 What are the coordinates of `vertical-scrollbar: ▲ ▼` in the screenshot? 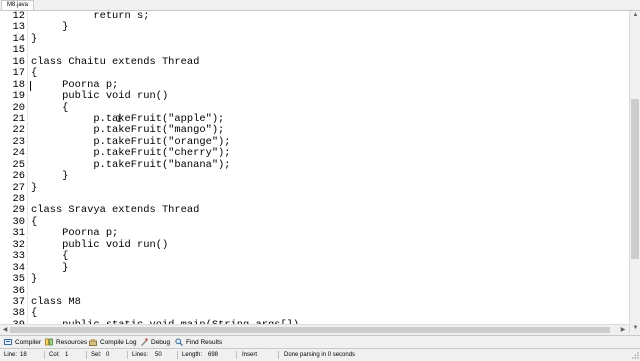 It's located at (634, 172).